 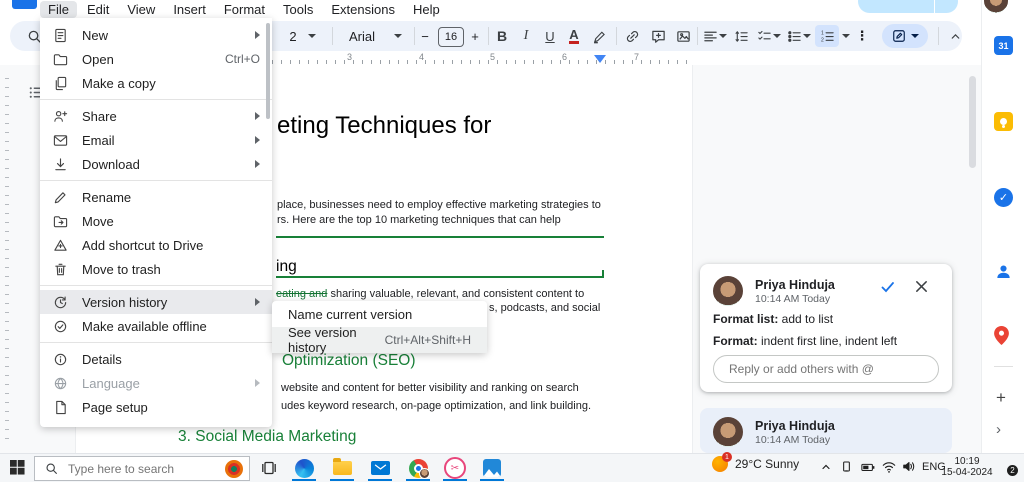 I want to click on document-scrollbar, so click(x=972, y=122).